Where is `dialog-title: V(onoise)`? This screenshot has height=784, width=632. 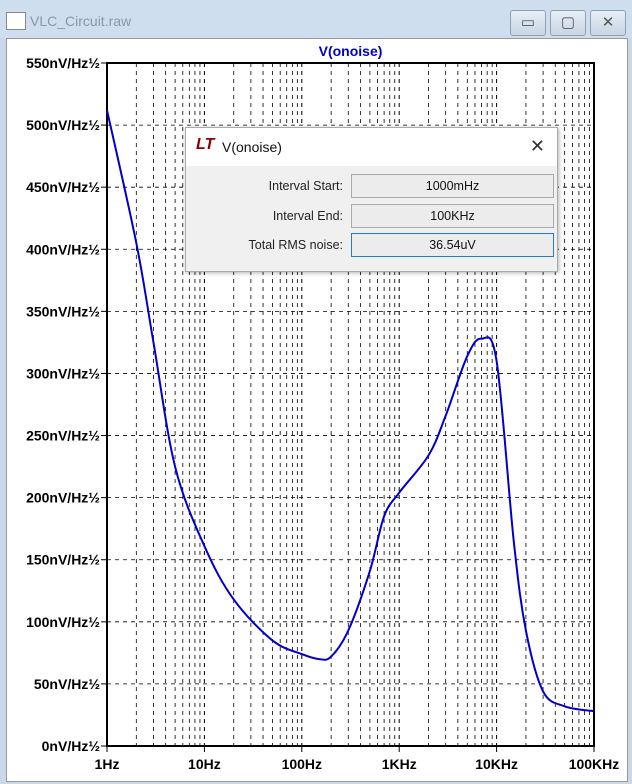
dialog-title: V(onoise) is located at coordinates (252, 147).